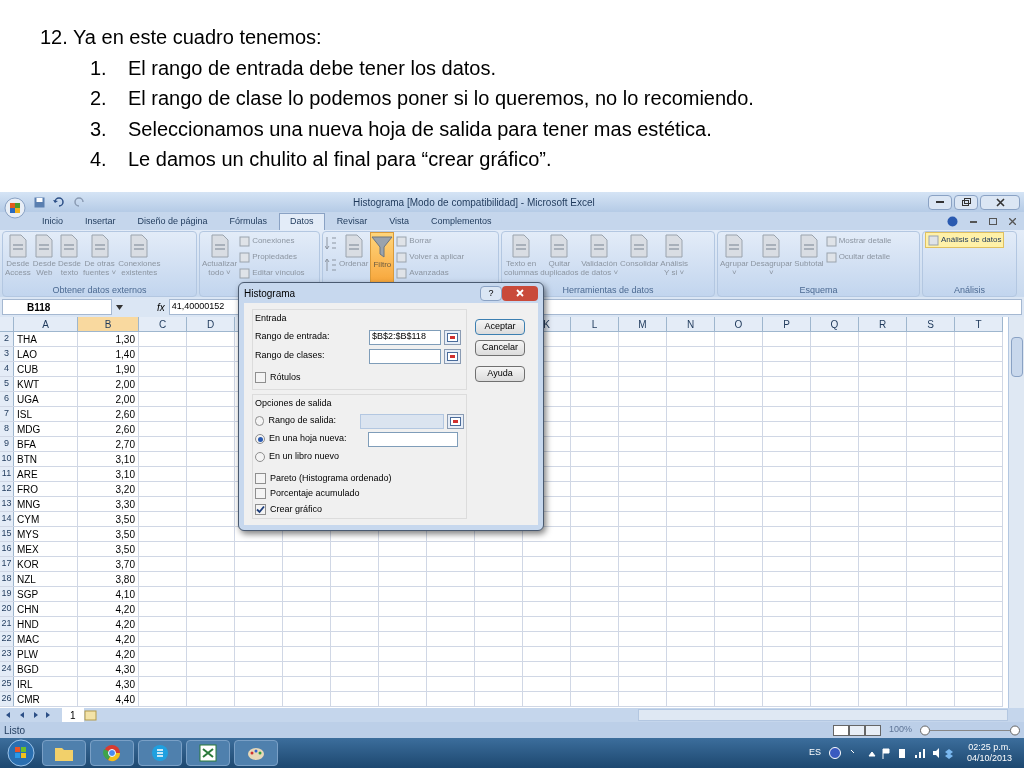 Image resolution: width=1024 pixels, height=768 pixels. I want to click on restore-button, so click(966, 202).